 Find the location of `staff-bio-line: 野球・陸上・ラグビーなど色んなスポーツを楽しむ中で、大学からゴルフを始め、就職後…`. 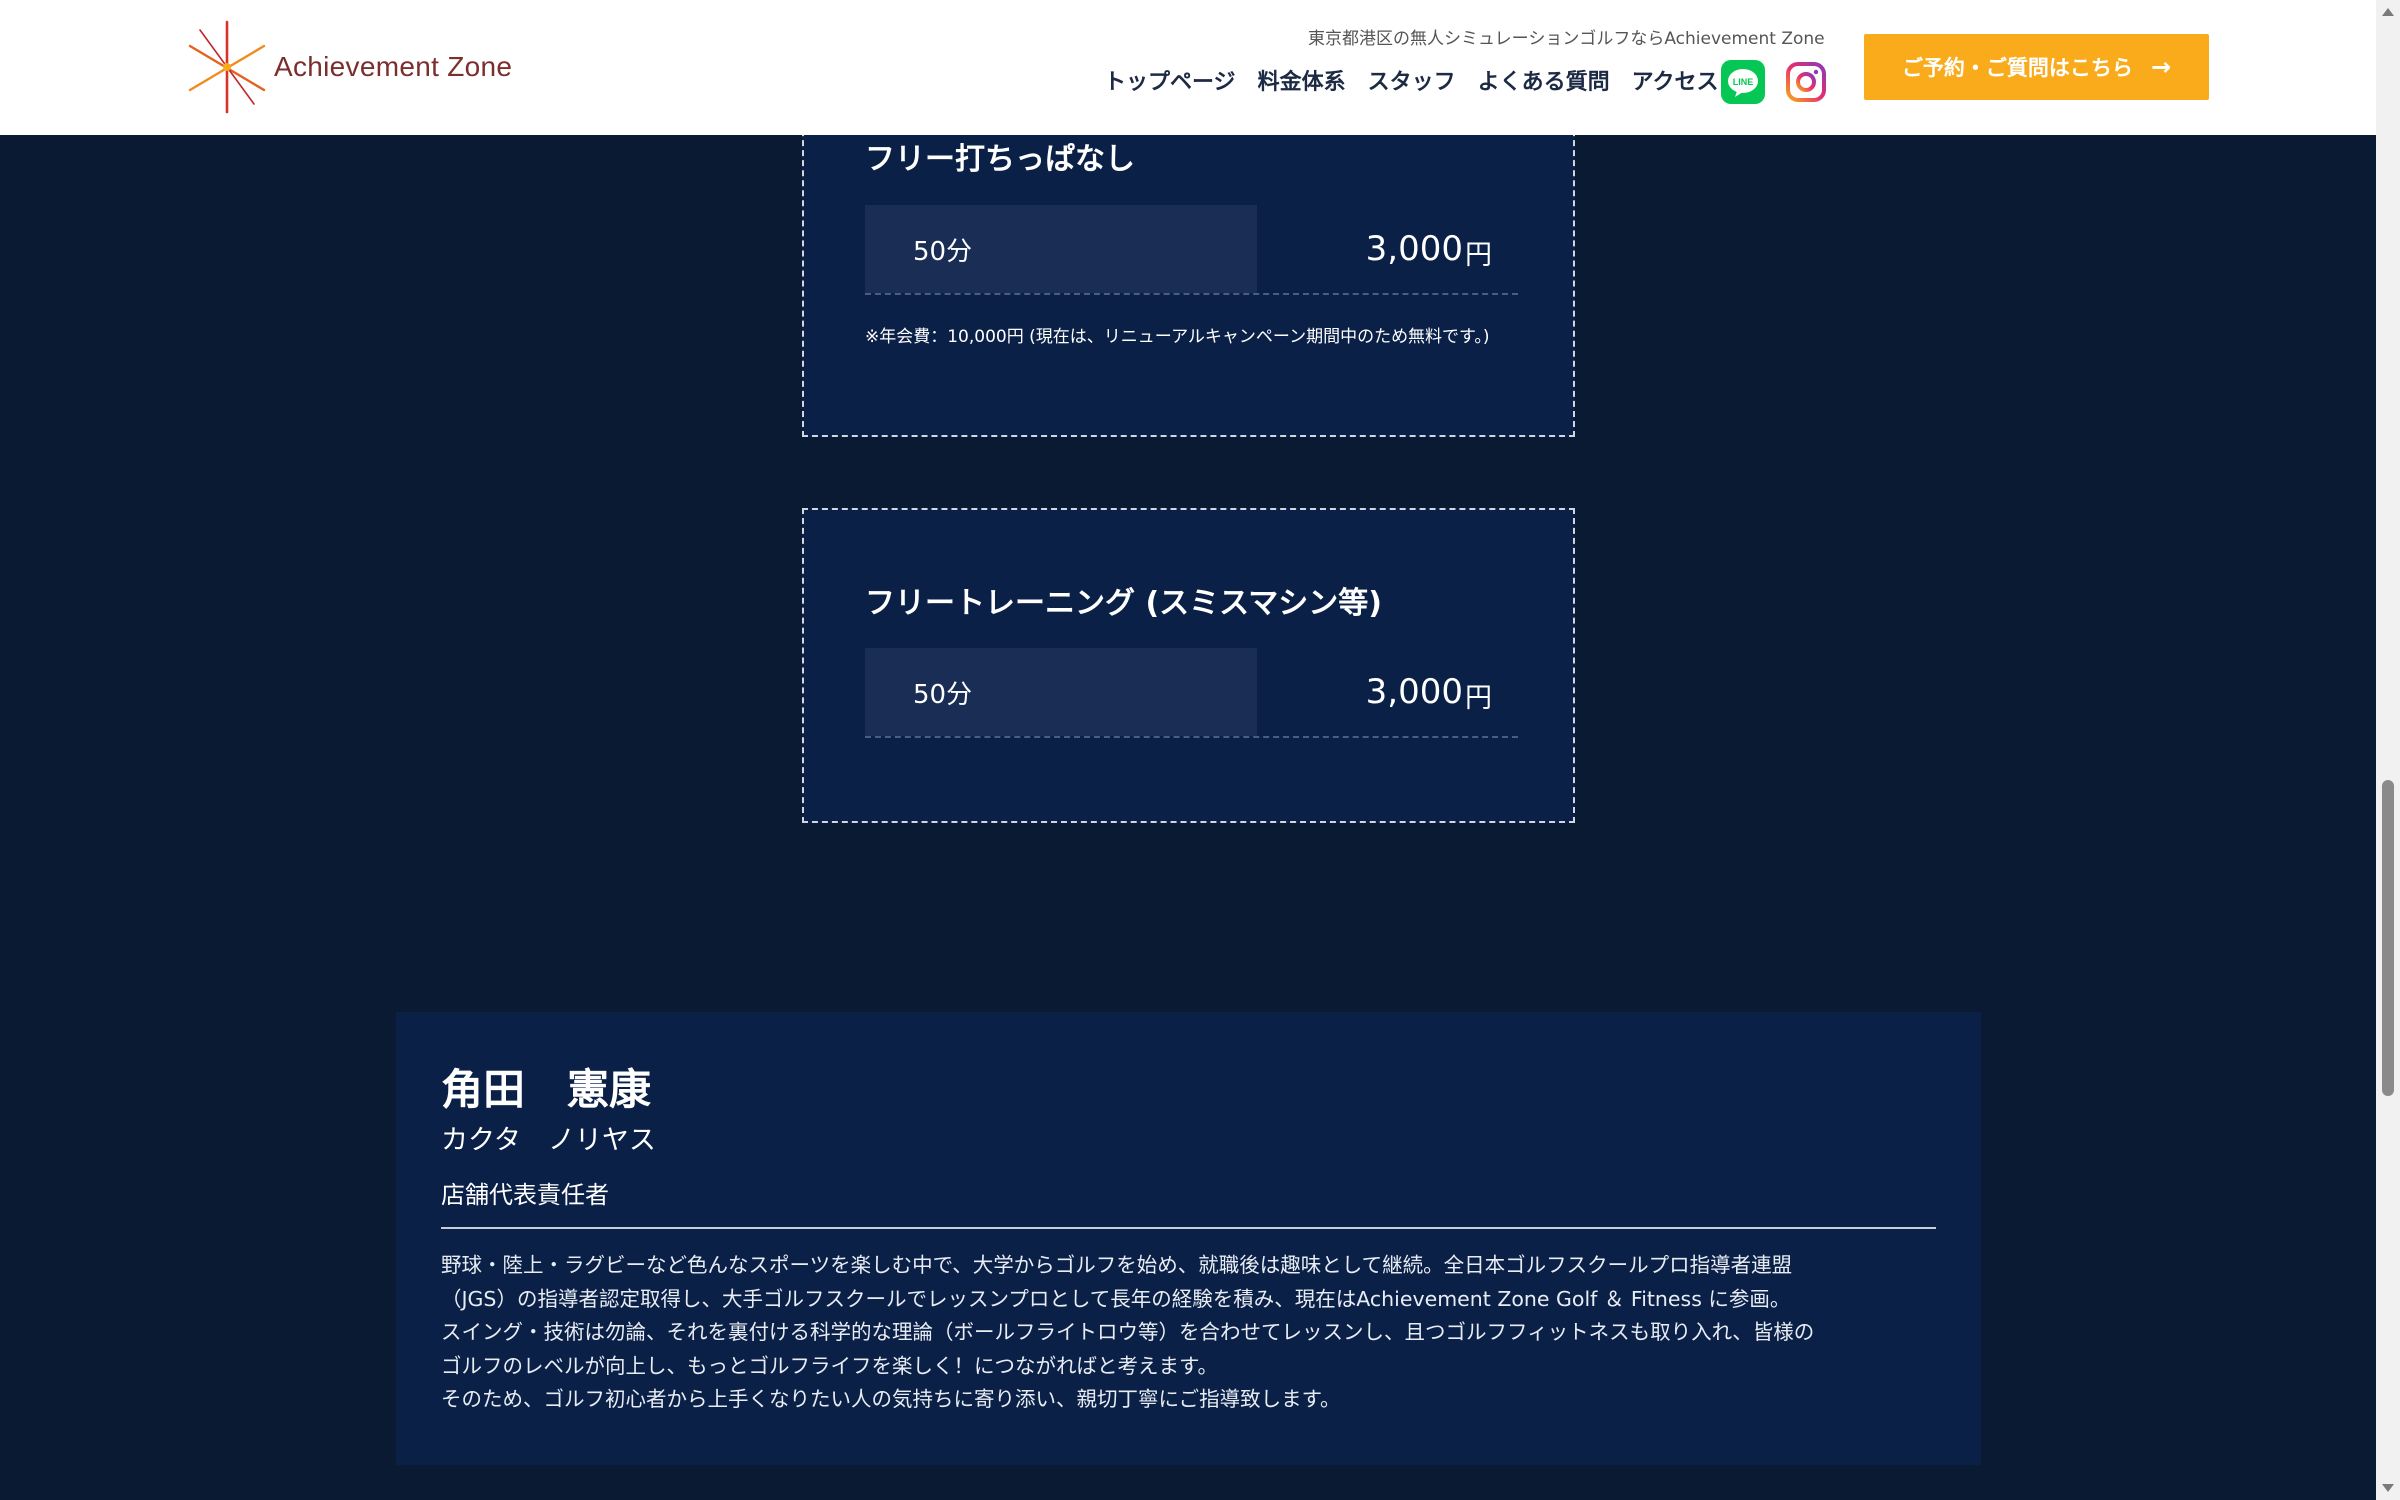

staff-bio-line: 野球・陸上・ラグビーなど色んなスポーツを楽しむ中で、大学からゴルフを始め、就職後… is located at coordinates (1117, 1265).